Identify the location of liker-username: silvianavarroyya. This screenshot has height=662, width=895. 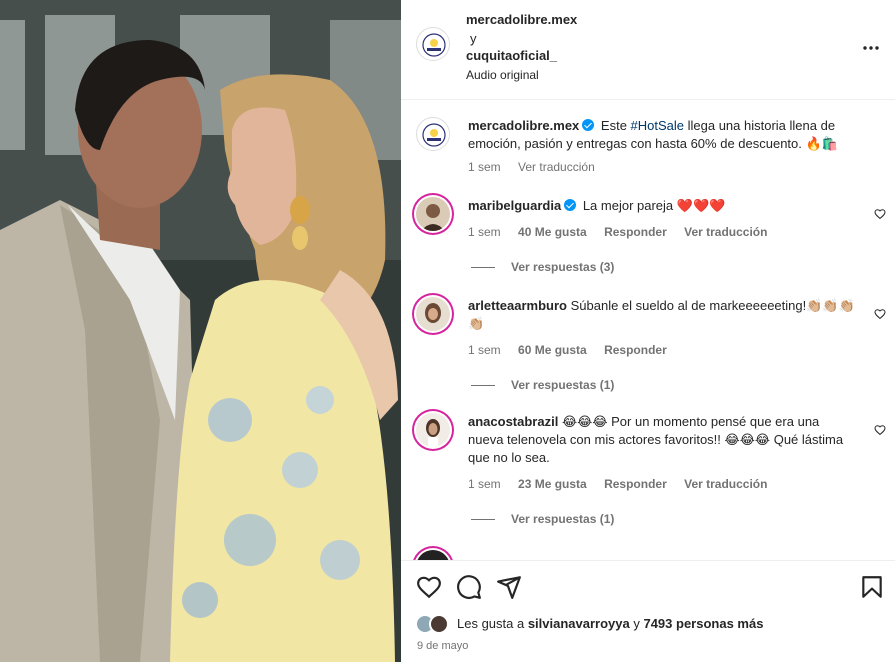
(579, 623).